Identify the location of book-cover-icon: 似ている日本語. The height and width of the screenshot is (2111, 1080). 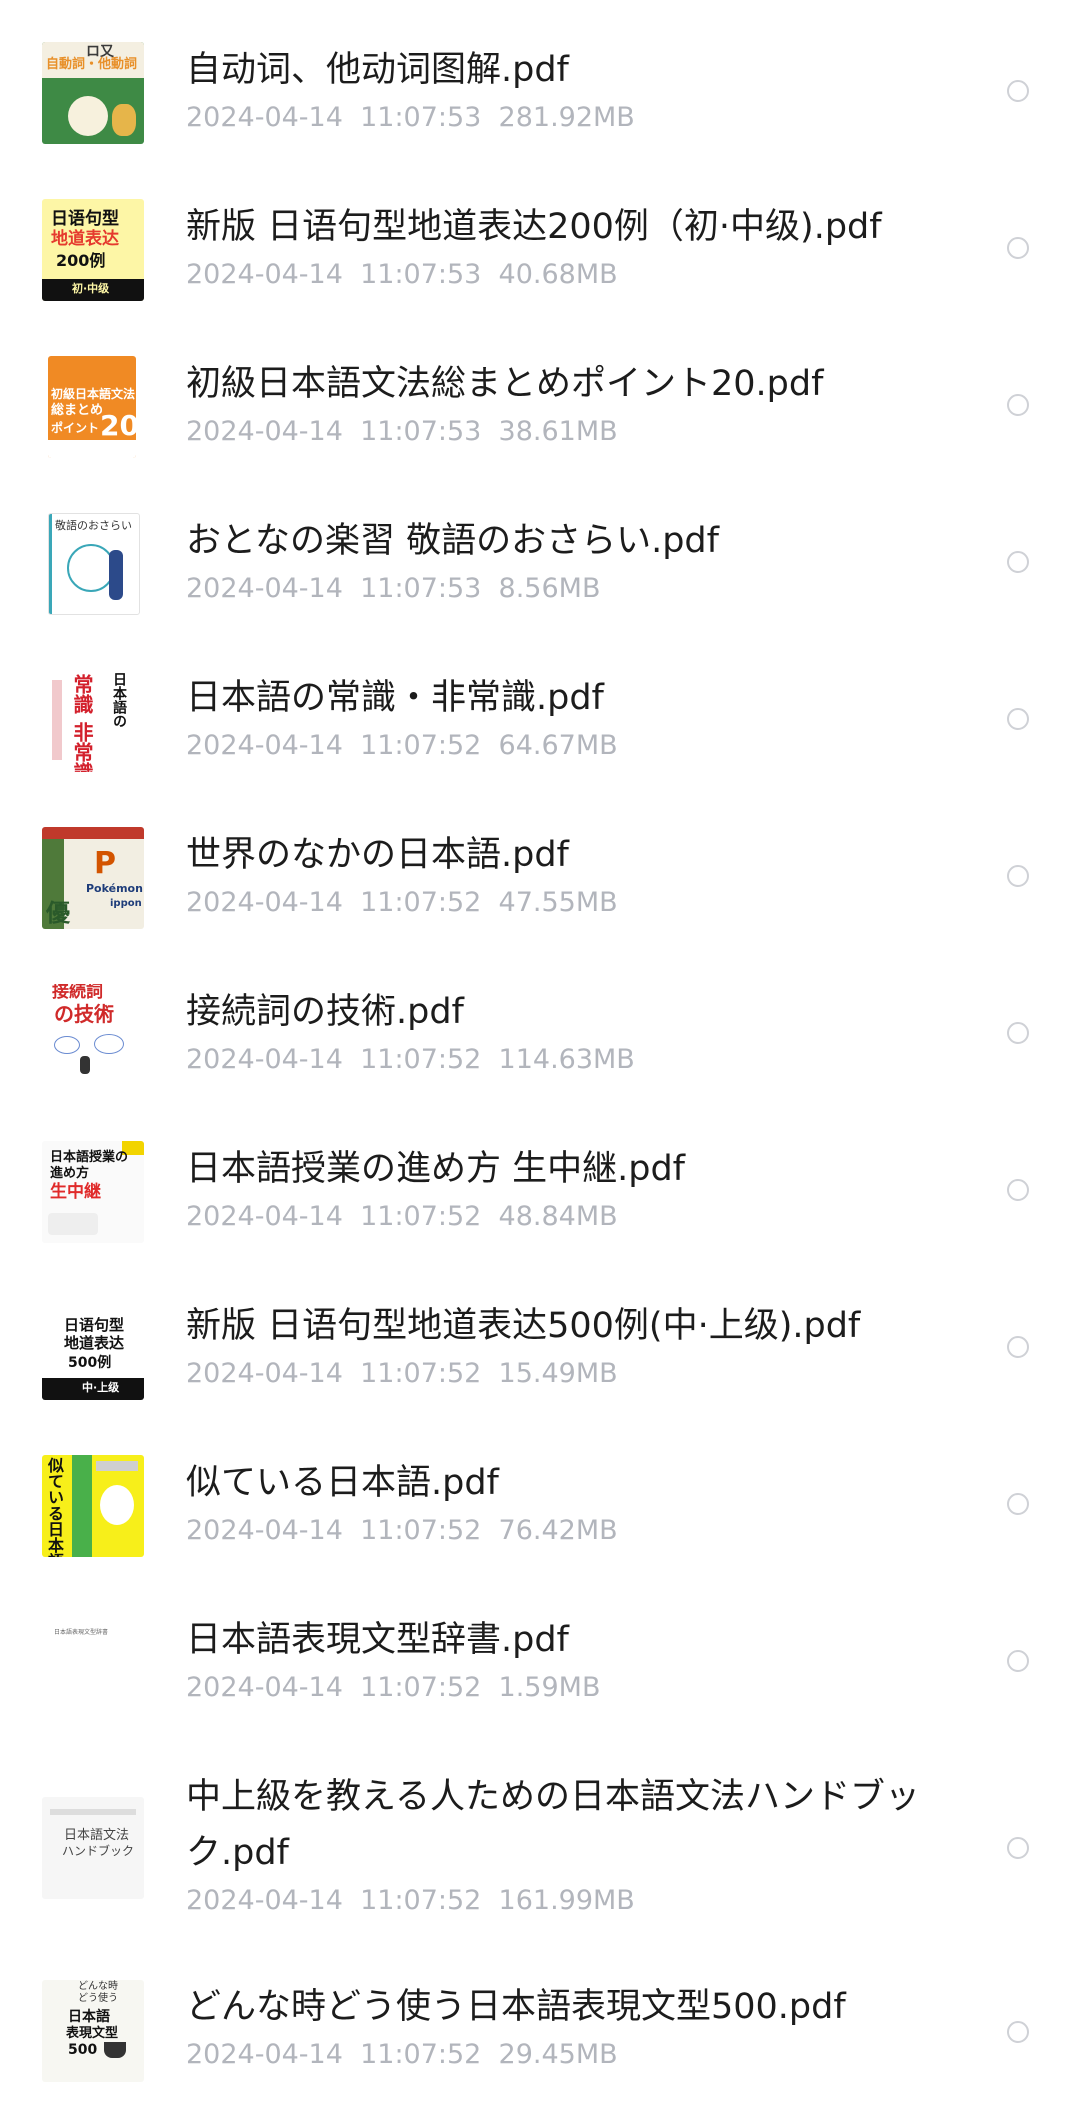
(93, 1506).